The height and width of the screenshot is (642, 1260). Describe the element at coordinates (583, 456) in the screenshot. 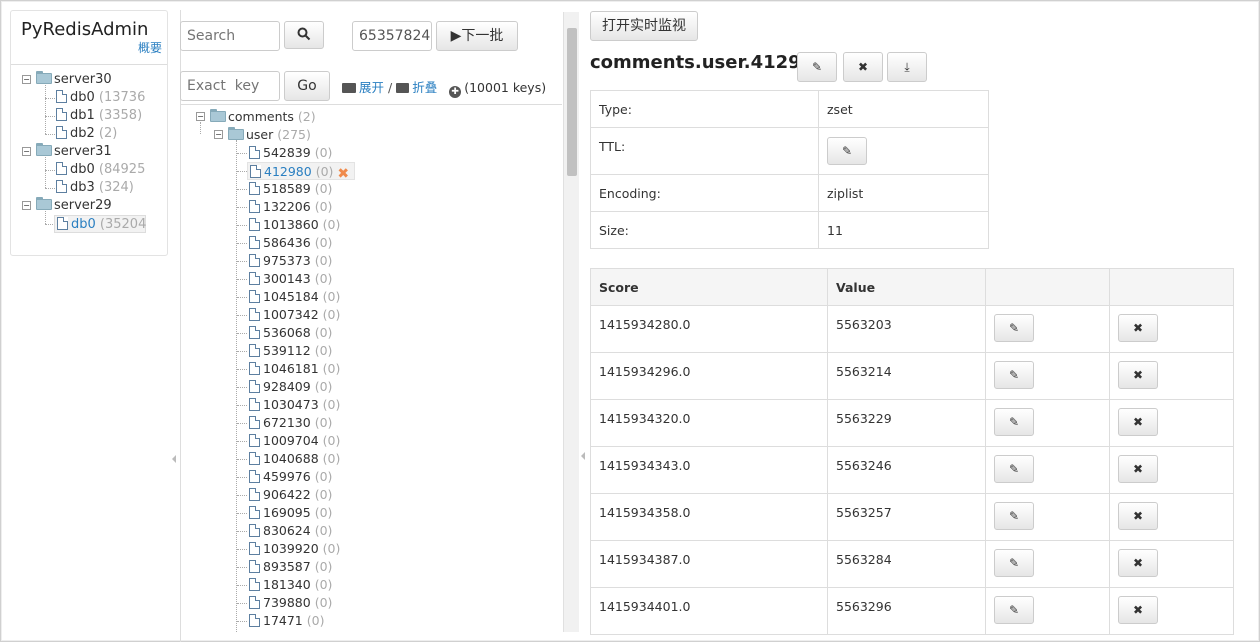

I see `collapse-mid-arrow` at that location.